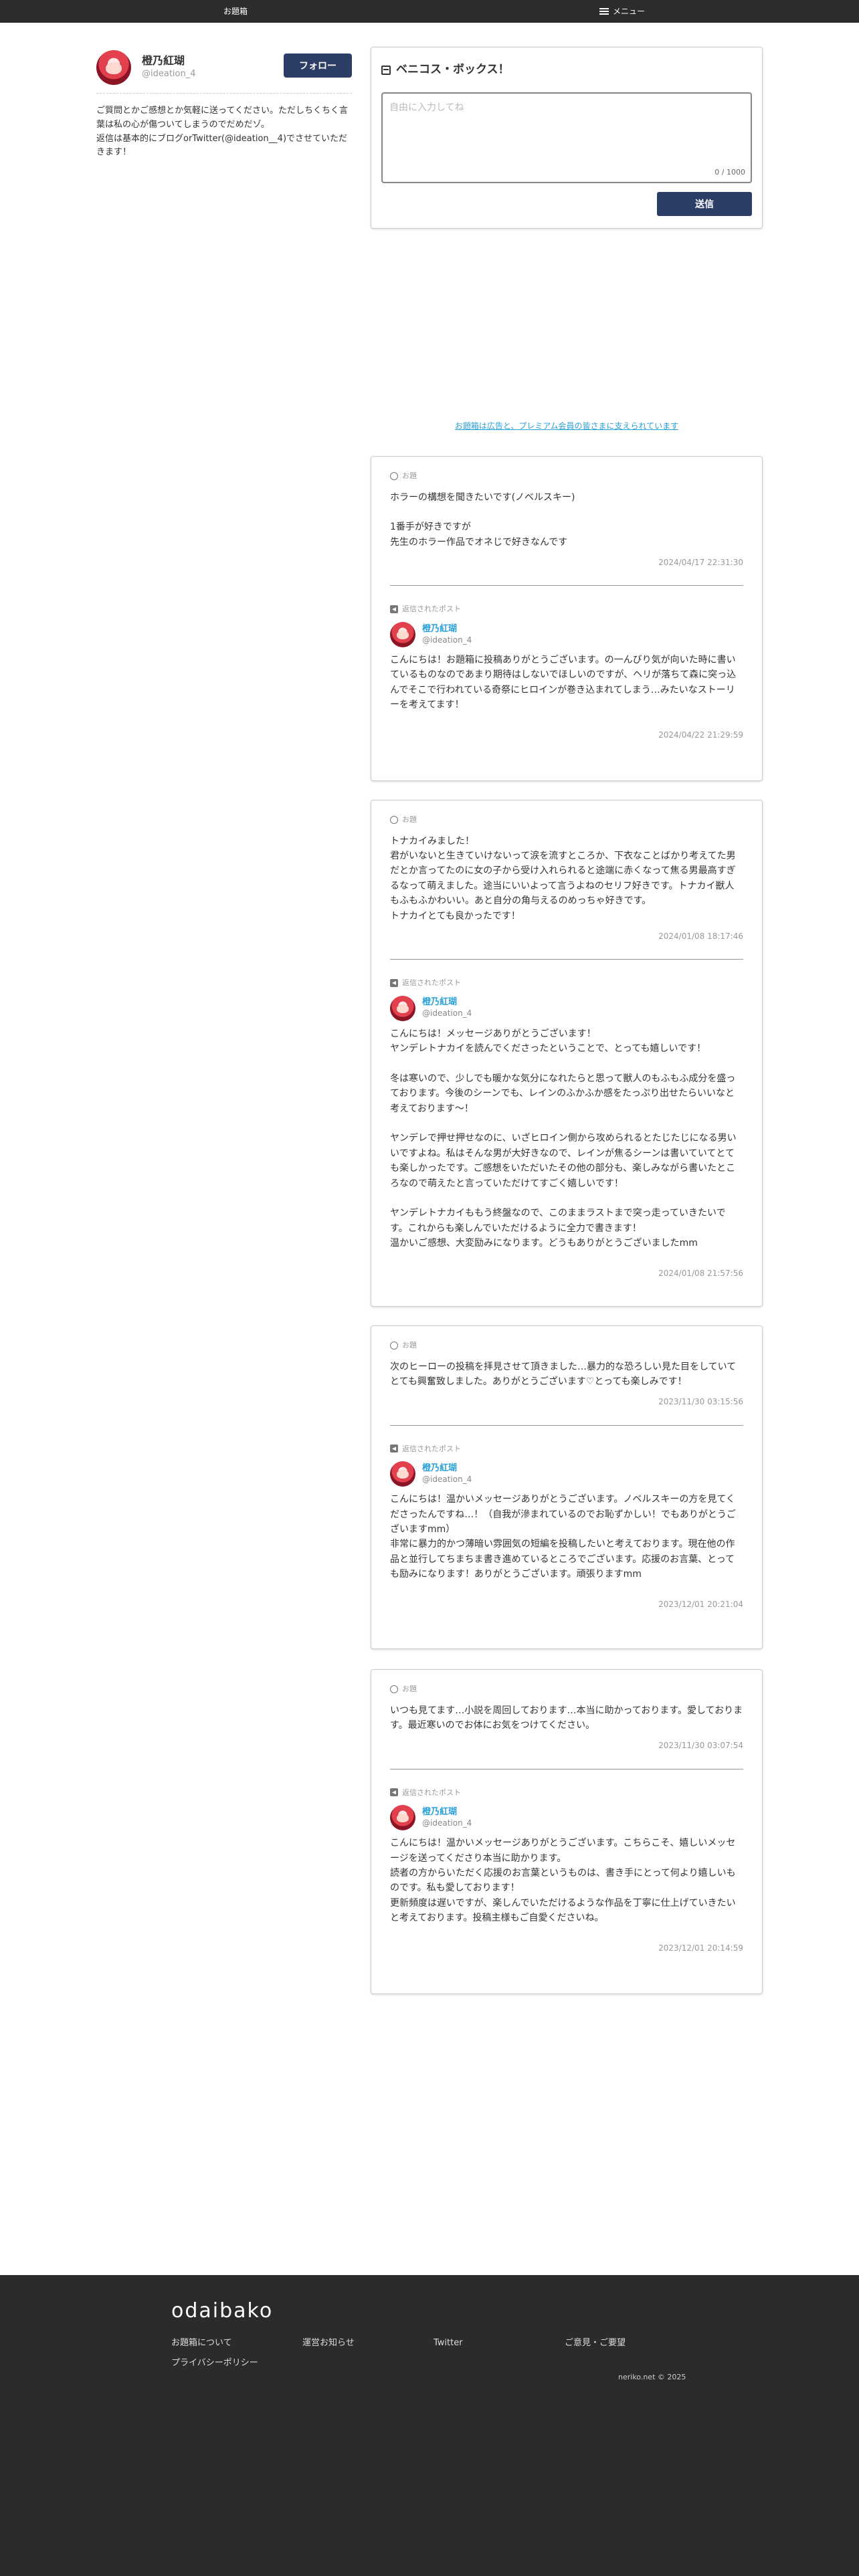  Describe the element at coordinates (701, 1948) in the screenshot. I see `reply-timestamp: 2023/12/01 20:14:59` at that location.